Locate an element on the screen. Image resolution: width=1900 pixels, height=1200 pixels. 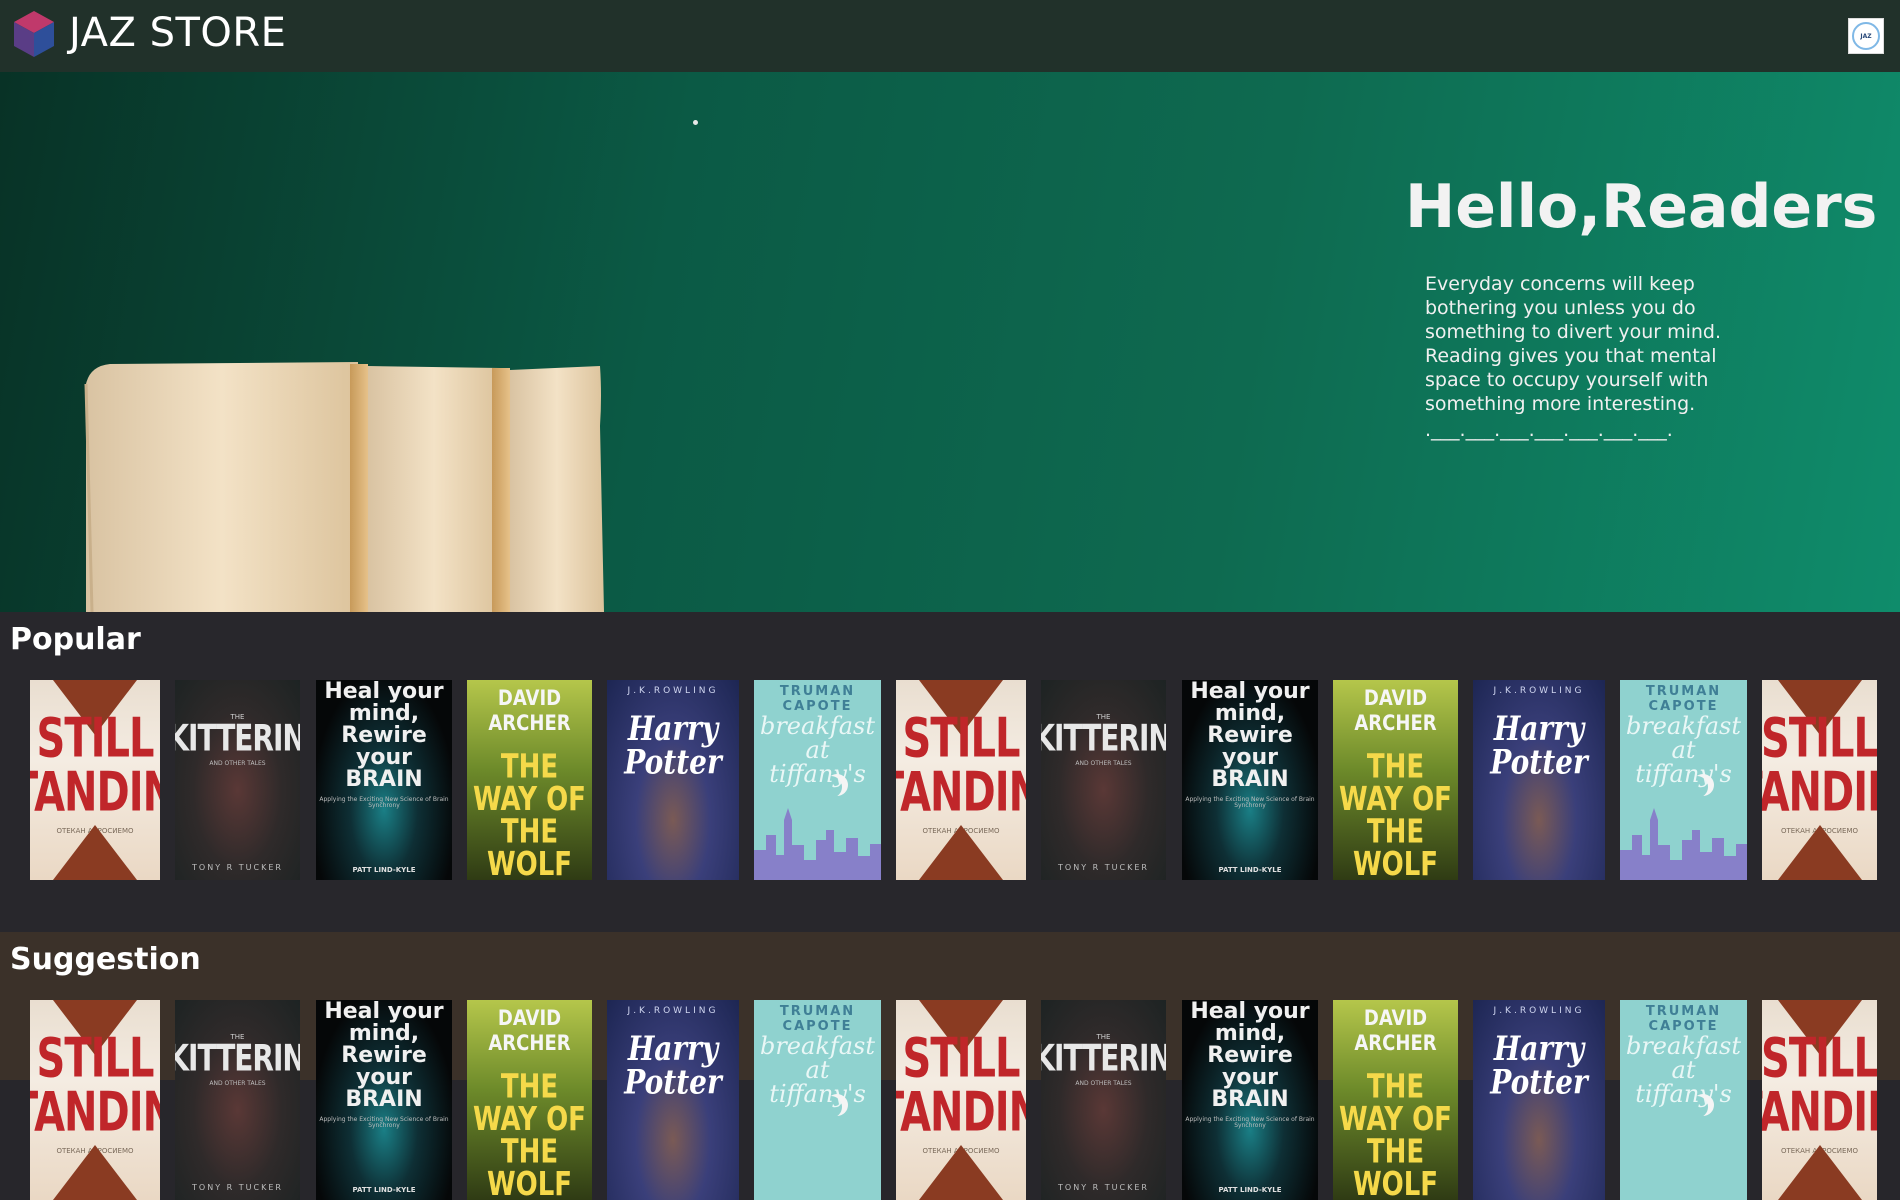
hero-title: Hello,Readers :) is located at coordinates (1652, 207).